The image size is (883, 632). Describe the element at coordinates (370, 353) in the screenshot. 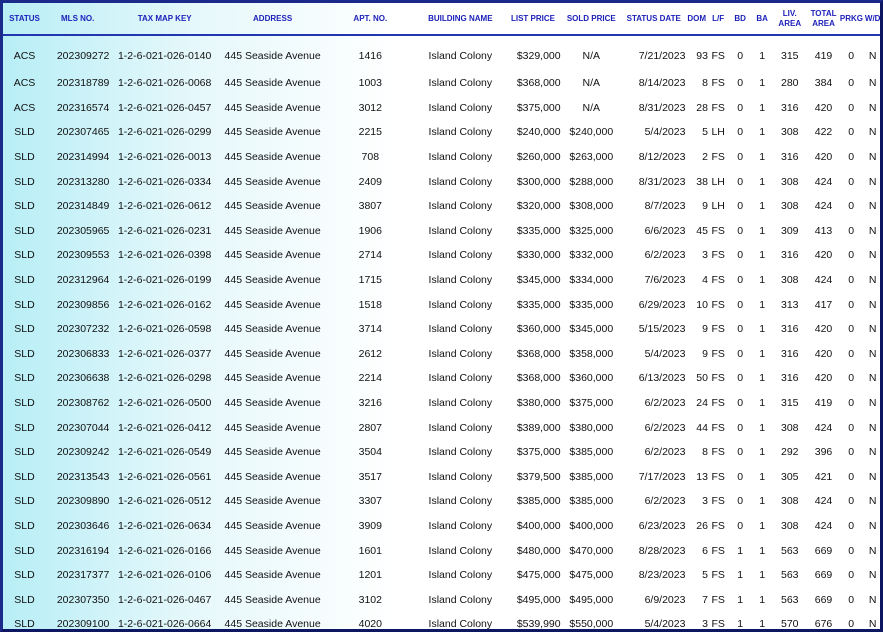

I see `apt-number-cell: 2612` at that location.